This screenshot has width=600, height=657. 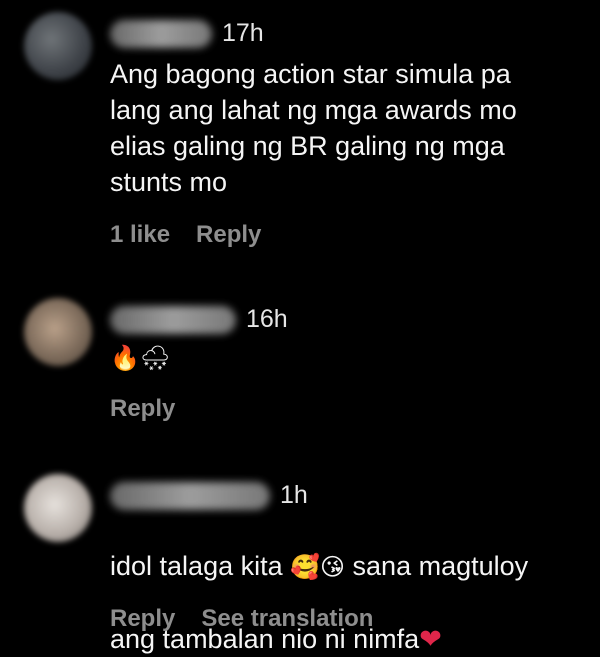 What do you see at coordinates (430, 639) in the screenshot?
I see `red-heart-icon: ❤` at bounding box center [430, 639].